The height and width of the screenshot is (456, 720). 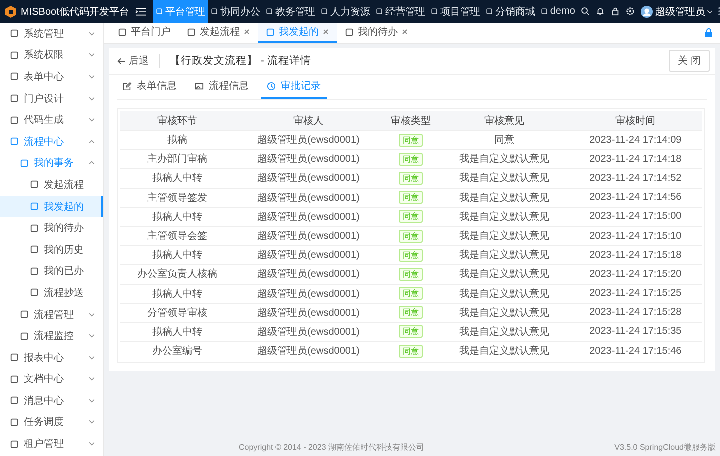 I want to click on menu-icon, so click(x=141, y=11).